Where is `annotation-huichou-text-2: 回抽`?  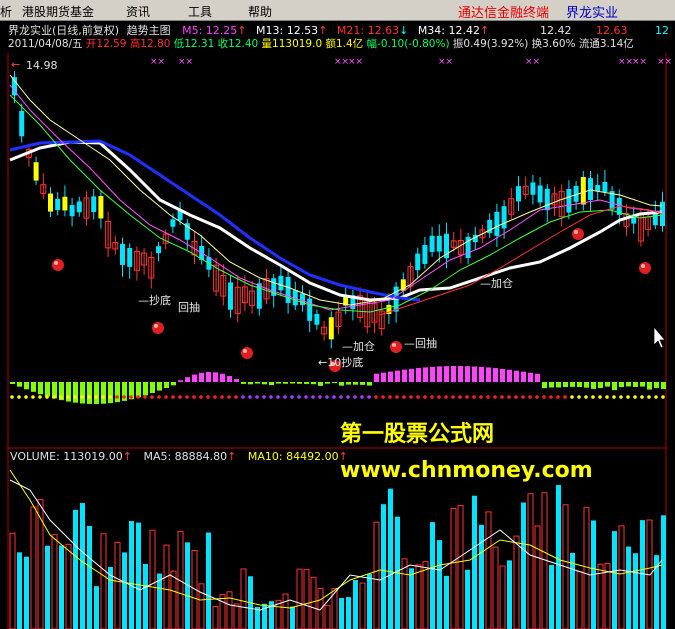 annotation-huichou-text-2: 回抽 is located at coordinates (426, 343).